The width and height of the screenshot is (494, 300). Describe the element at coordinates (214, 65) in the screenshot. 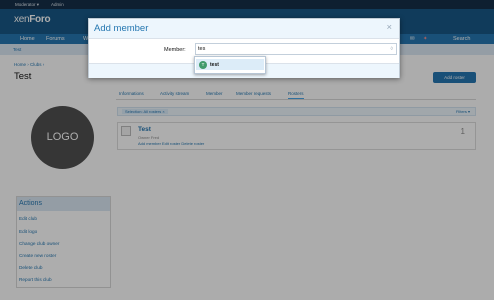

I see `suggestion-name: test` at that location.